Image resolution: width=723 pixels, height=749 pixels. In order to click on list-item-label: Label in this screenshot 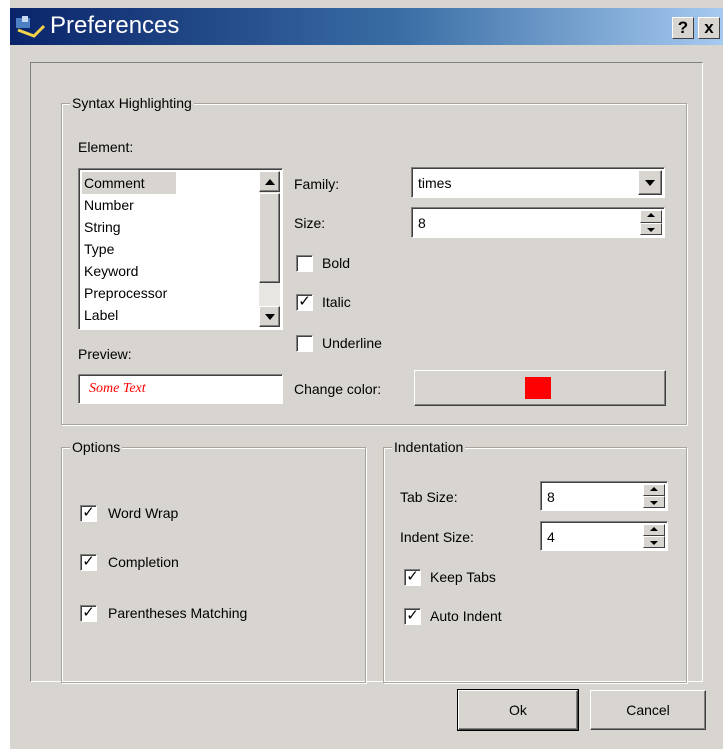, I will do `click(129, 315)`.